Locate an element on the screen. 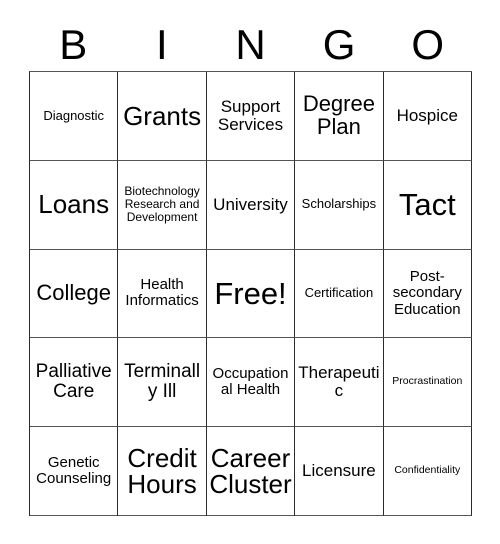  bingo-cell-label: Hospice is located at coordinates (427, 115).